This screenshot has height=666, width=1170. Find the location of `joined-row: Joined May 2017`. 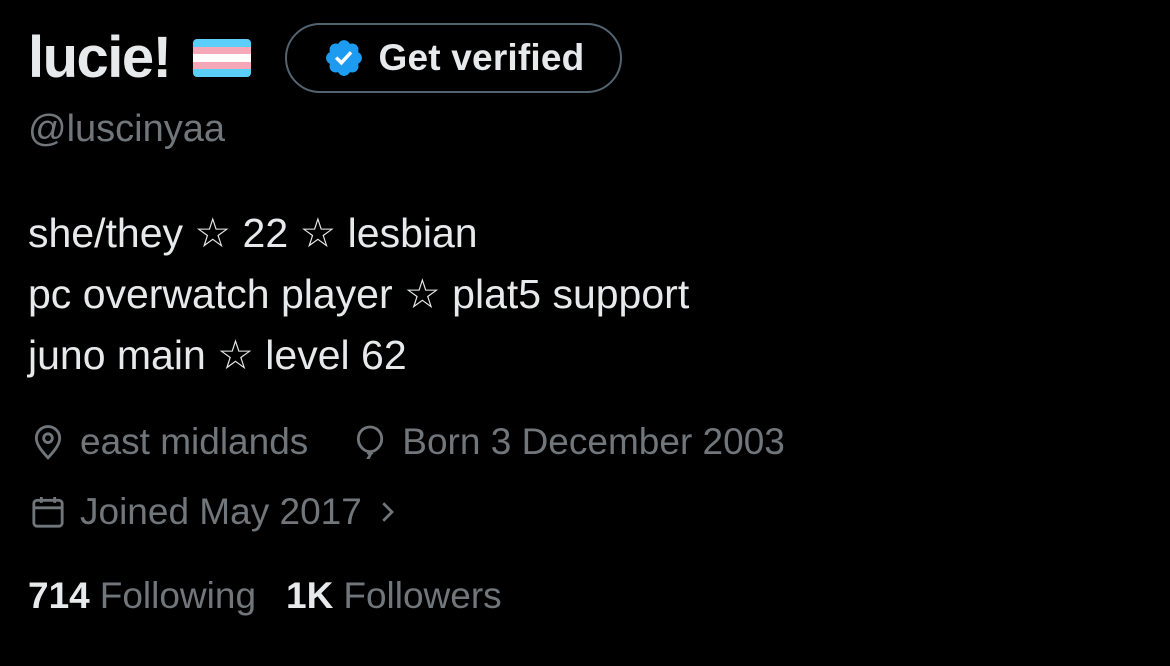

joined-row: Joined May 2017 is located at coordinates (589, 512).